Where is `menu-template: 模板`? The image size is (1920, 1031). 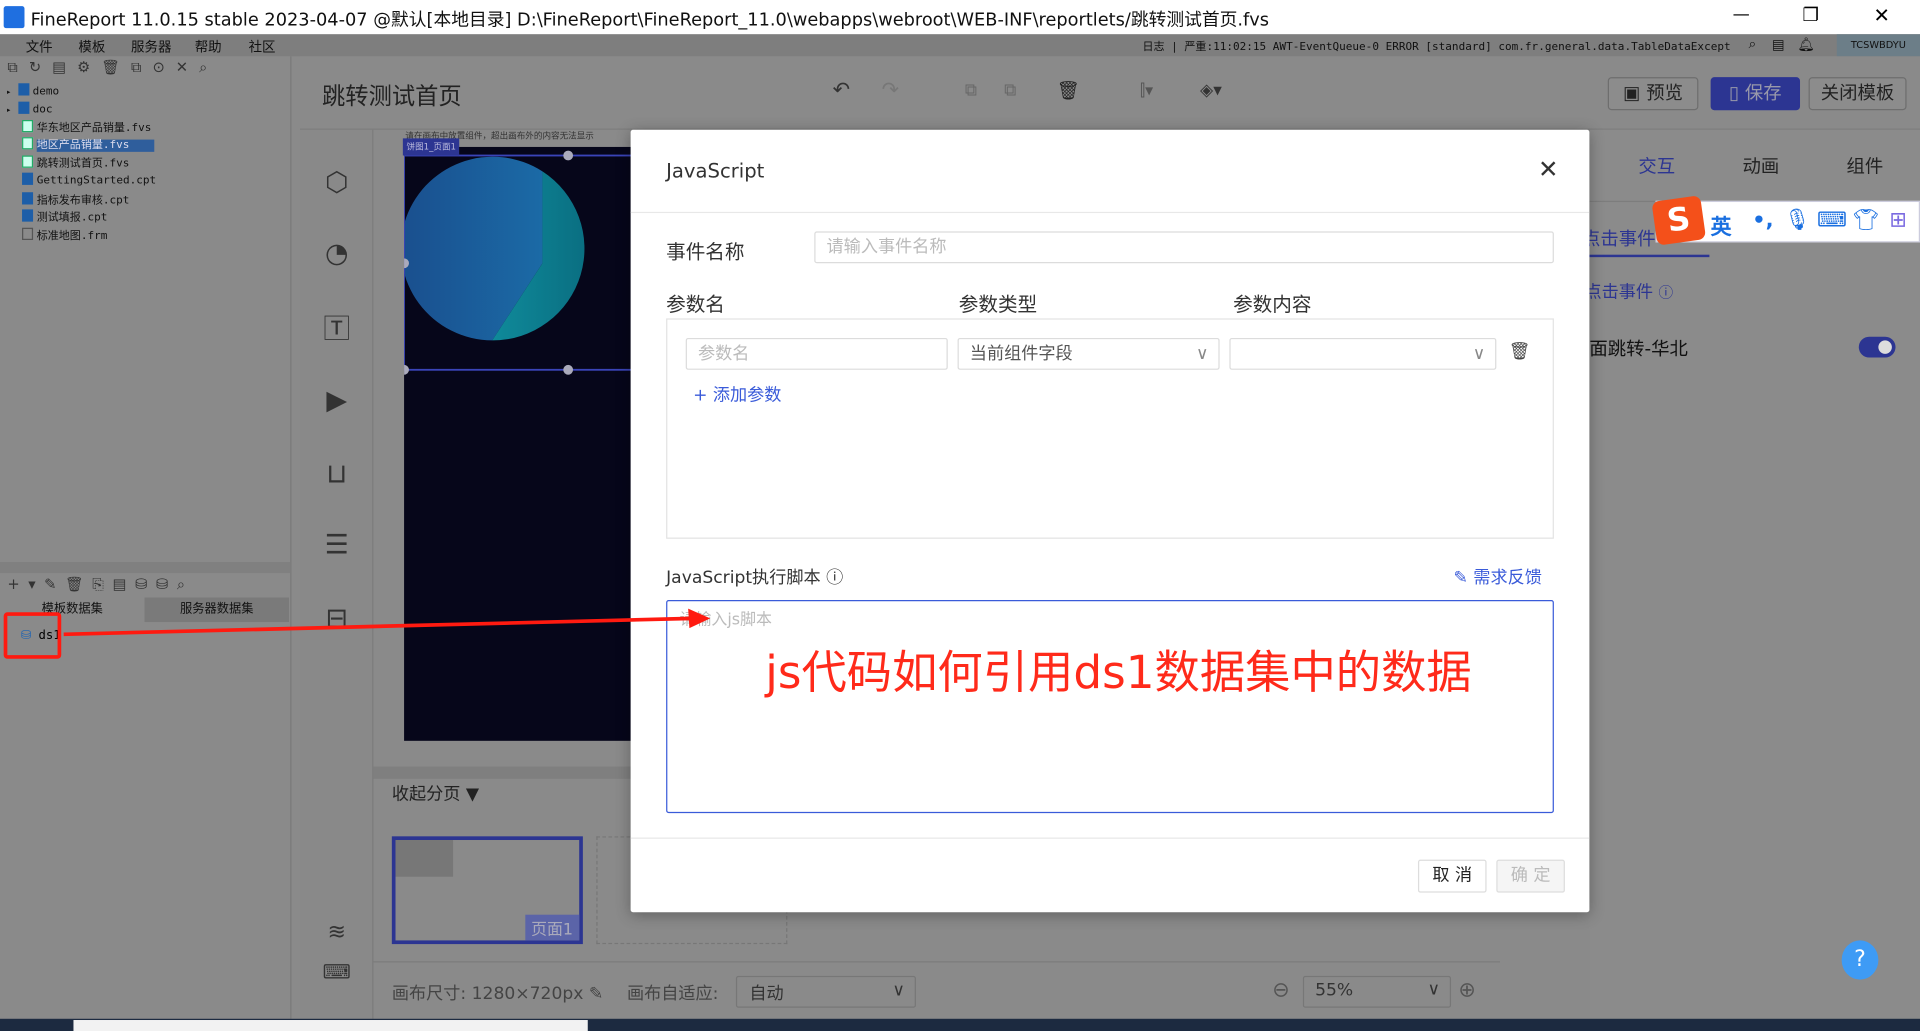 menu-template: 模板 is located at coordinates (91, 47).